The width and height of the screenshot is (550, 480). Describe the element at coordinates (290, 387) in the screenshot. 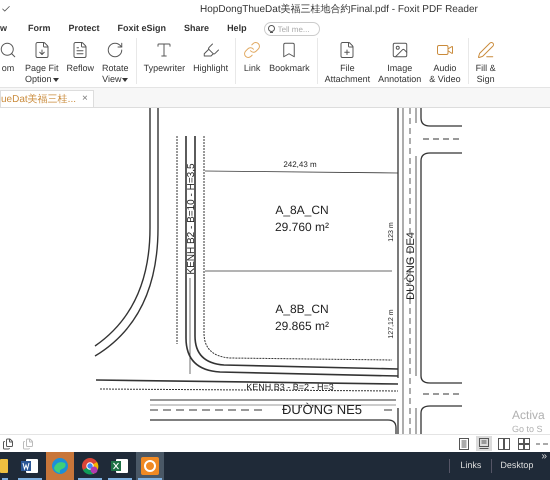

I see `canal-label: KENH B3 - B=2 - H=3` at that location.